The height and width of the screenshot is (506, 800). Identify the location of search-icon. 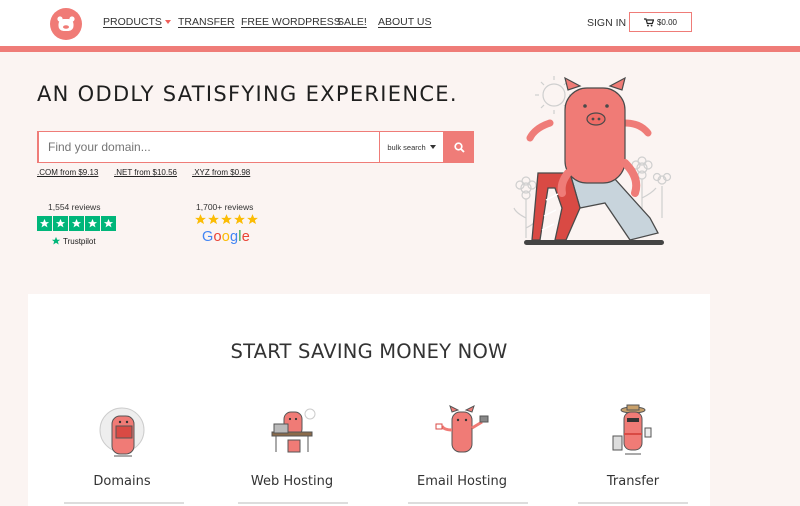
(459, 147).